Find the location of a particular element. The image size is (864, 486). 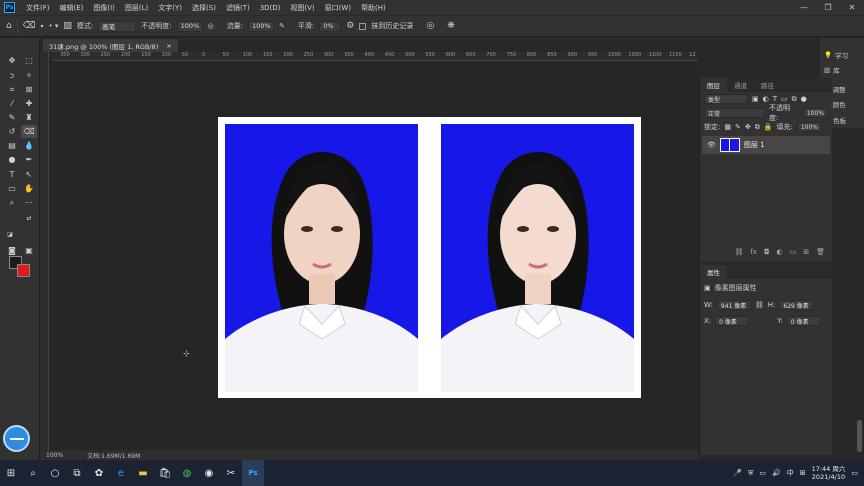

menu-select: 选择(S) is located at coordinates (204, 8).